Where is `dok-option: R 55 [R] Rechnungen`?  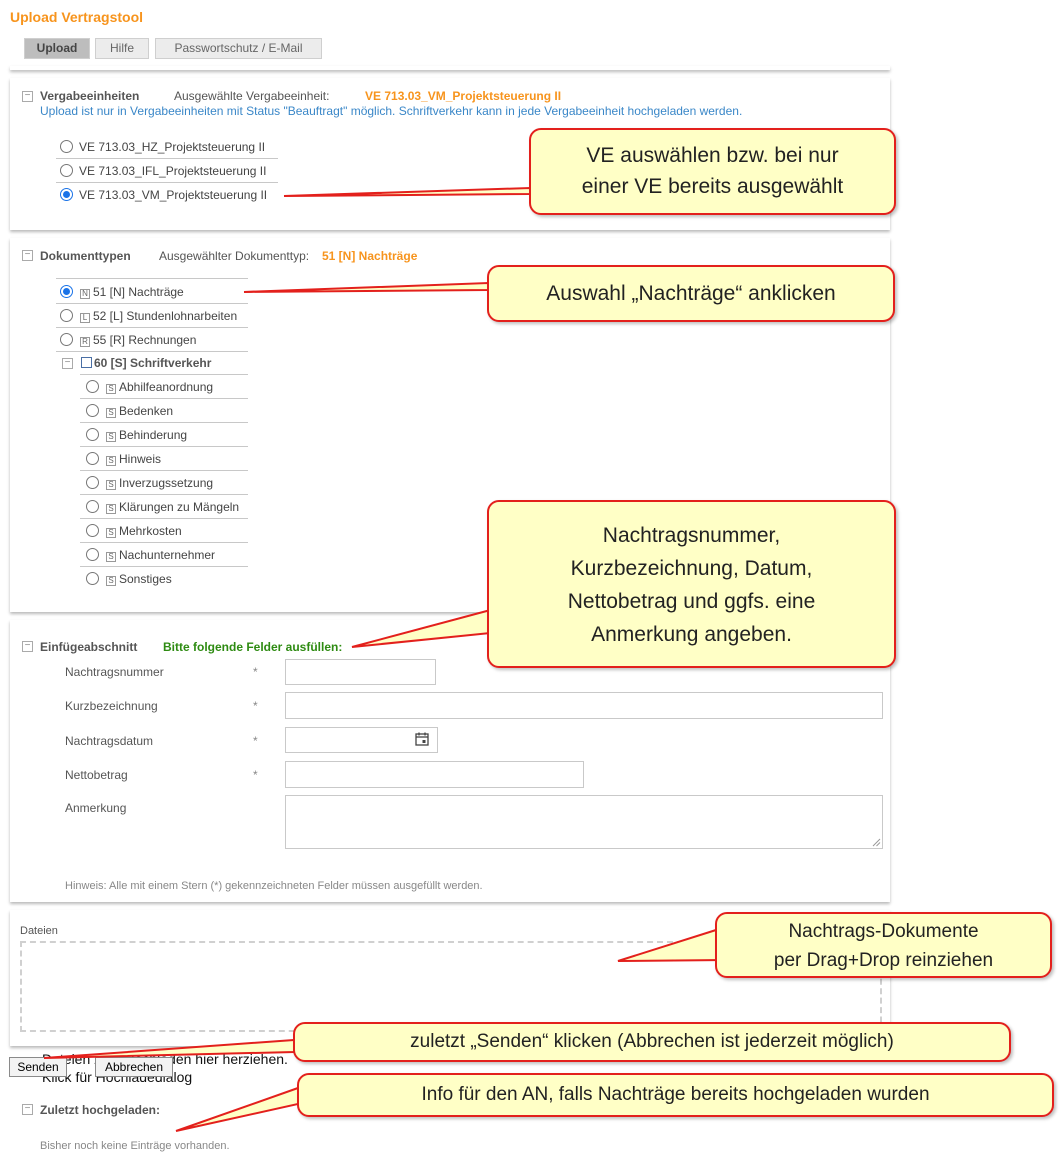 dok-option: R 55 [R] Rechnungen is located at coordinates (138, 340).